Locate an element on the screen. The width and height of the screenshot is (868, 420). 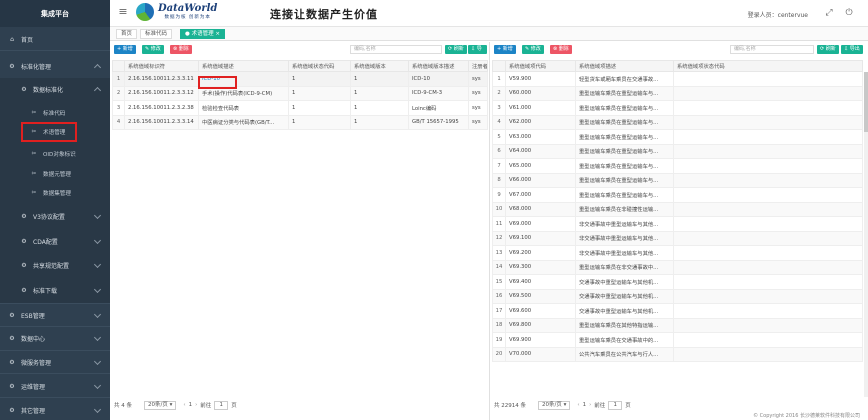
row-number: 10 is located at coordinates (499, 209).